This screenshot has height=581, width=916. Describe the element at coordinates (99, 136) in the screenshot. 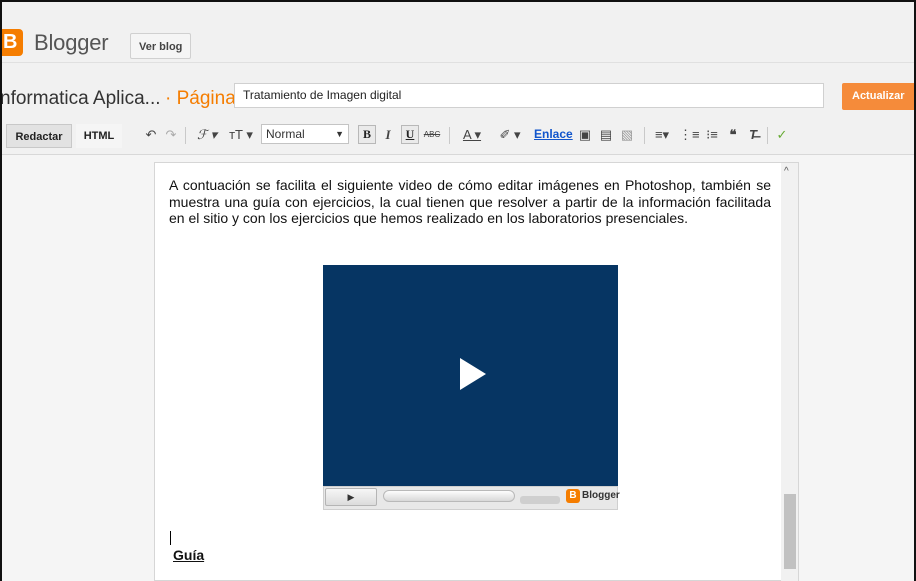

I see `html-mode-button: HTML` at that location.